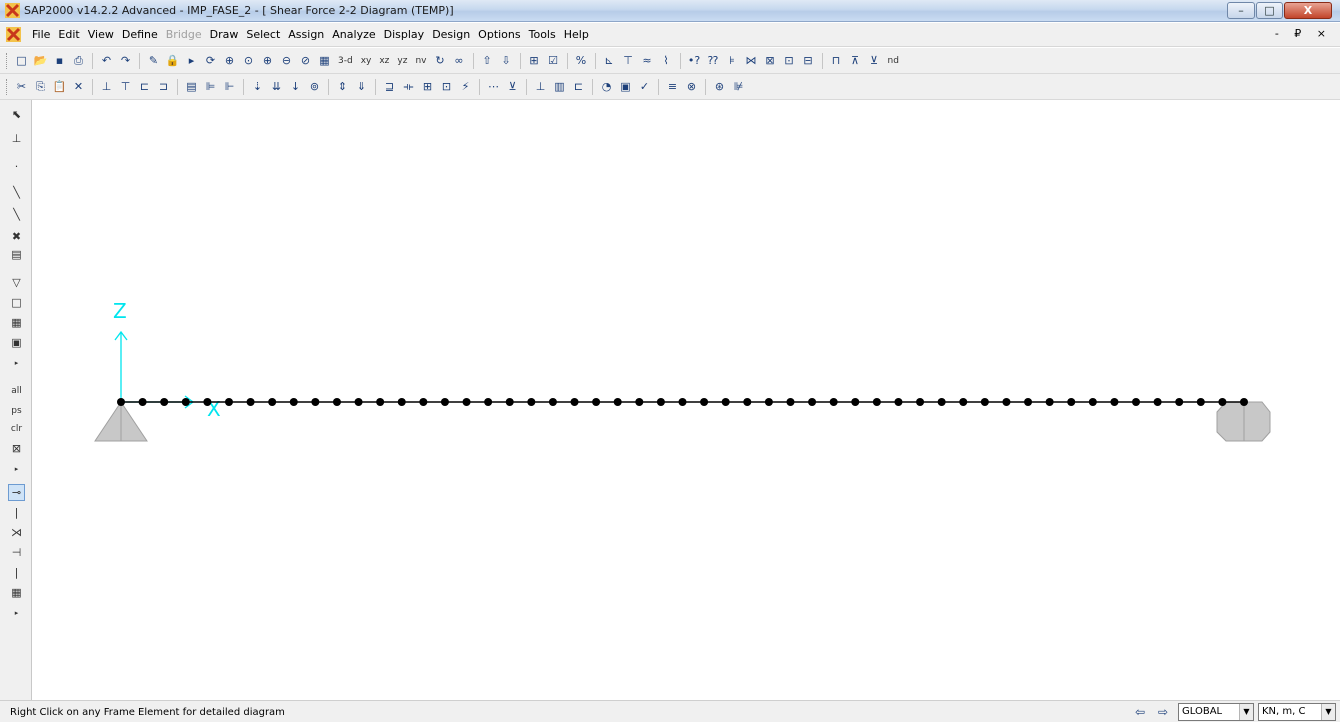  I want to click on copy-icon: ⎘, so click(40, 86).